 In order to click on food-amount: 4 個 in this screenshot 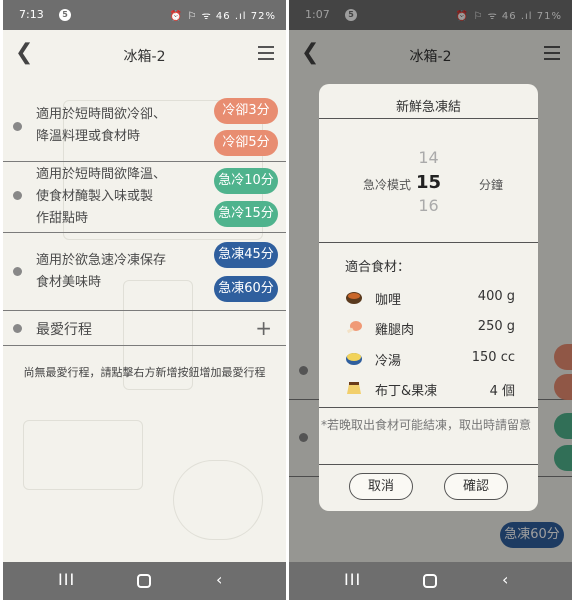, I will do `click(502, 391)`.